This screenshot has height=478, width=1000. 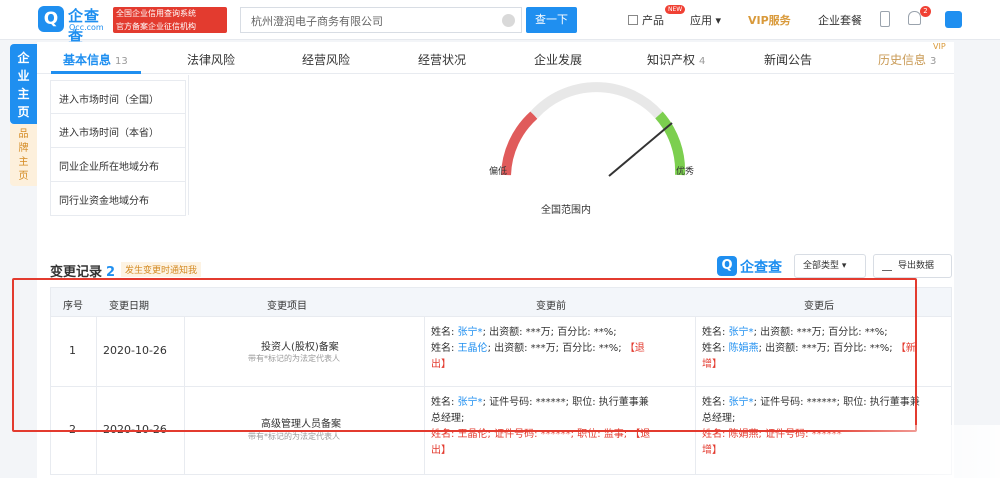 I want to click on vertical-char: 业, so click(x=23, y=76).